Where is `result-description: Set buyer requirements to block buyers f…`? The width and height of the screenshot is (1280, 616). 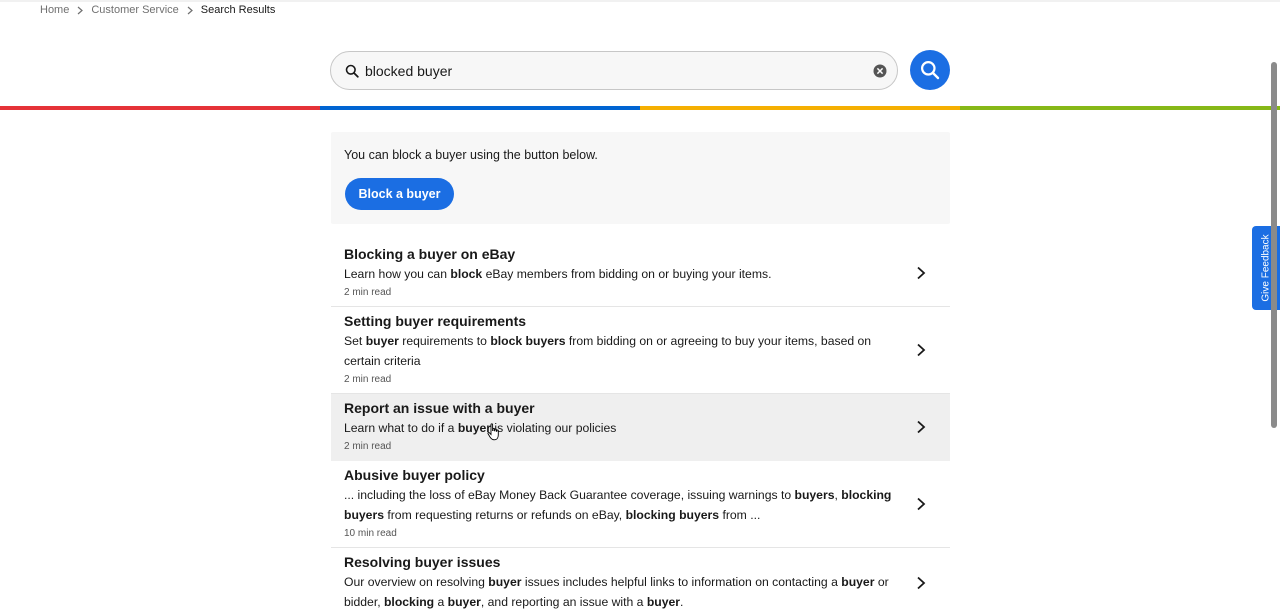 result-description: Set buyer requirements to block buyers f… is located at coordinates (622, 351).